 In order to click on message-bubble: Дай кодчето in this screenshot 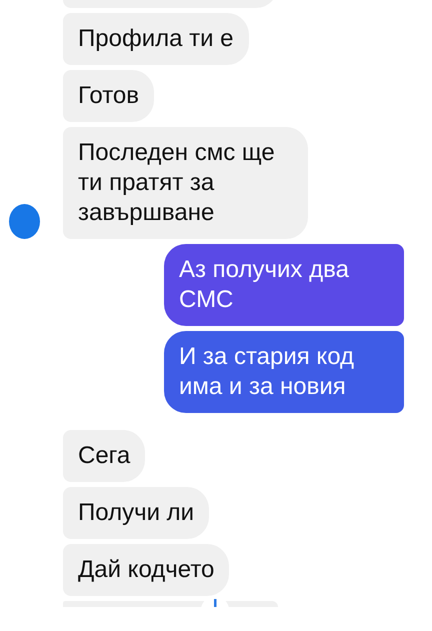, I will do `click(146, 570)`.